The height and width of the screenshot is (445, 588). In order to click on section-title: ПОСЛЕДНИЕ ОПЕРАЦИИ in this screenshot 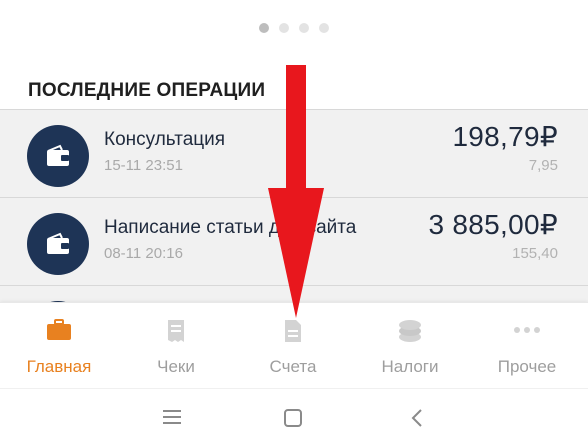, I will do `click(147, 90)`.